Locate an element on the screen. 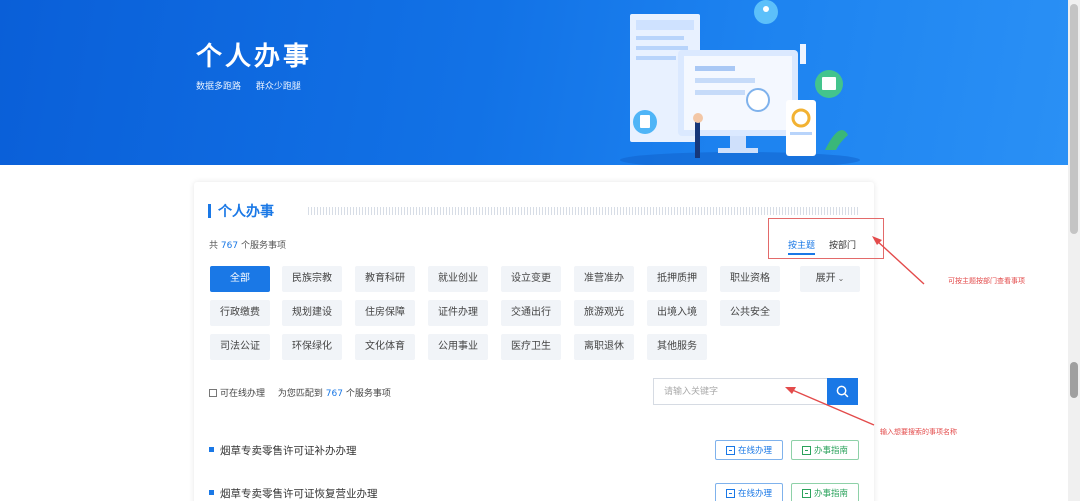 The height and width of the screenshot is (501, 1080). scrollbar-thumb is located at coordinates (1074, 119).